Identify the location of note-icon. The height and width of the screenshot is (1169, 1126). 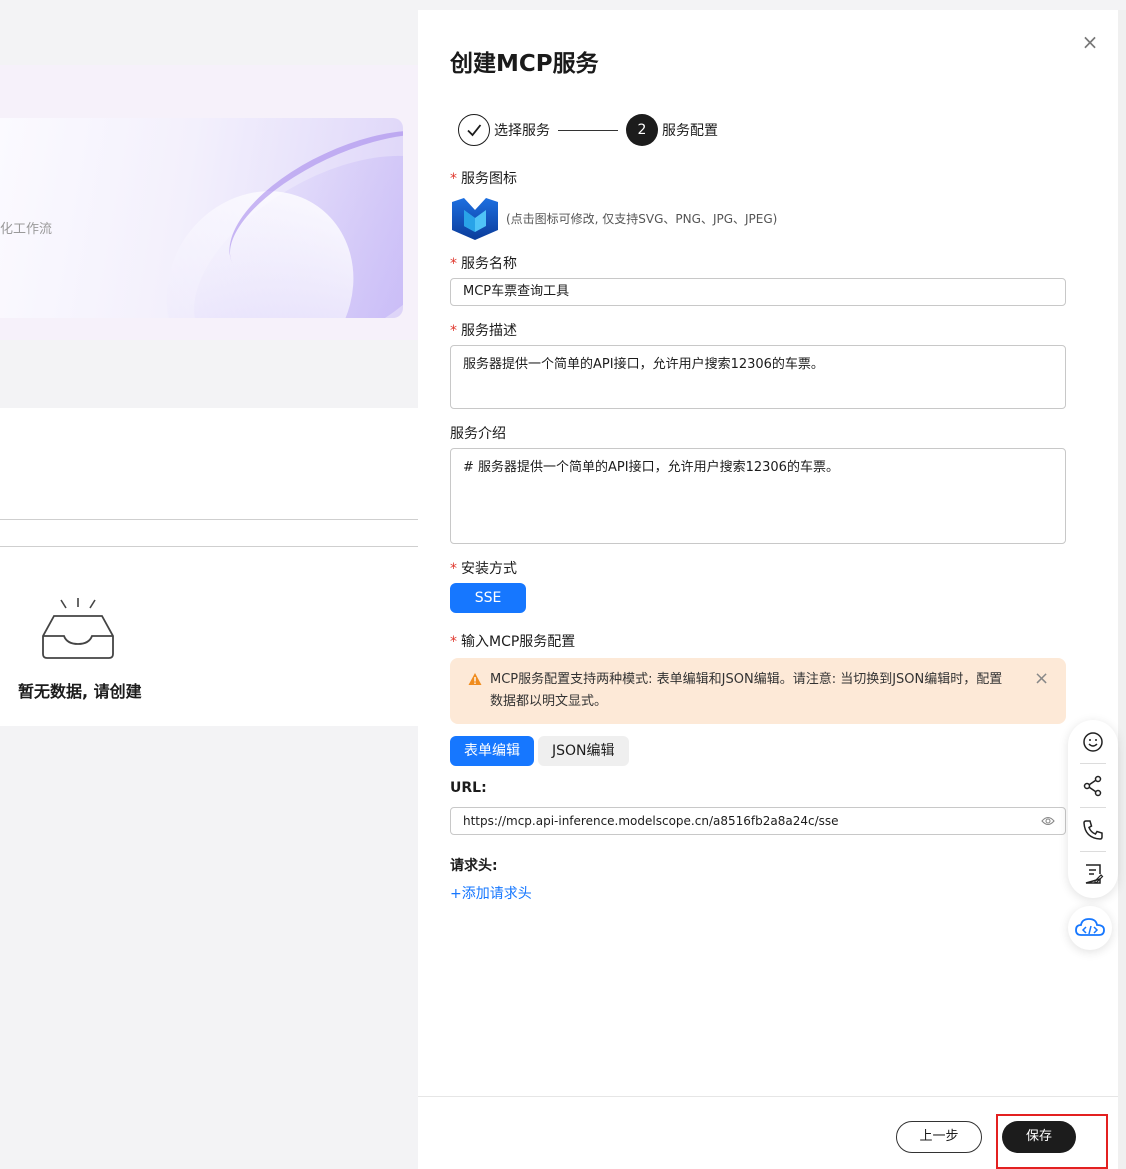
(1093, 874).